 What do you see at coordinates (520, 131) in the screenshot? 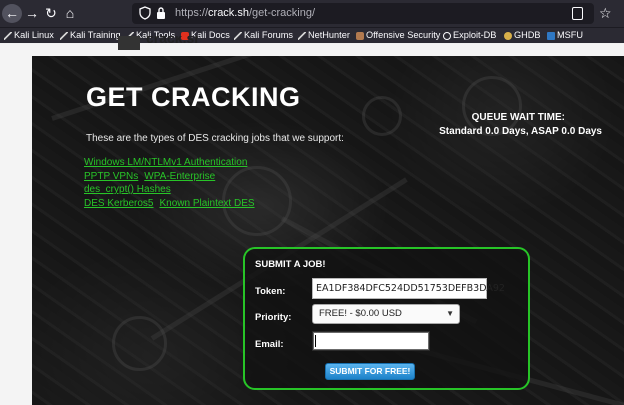
I see `queue-wait-value: Standard 0.0 Days, ASAP 0.0 Days` at bounding box center [520, 131].